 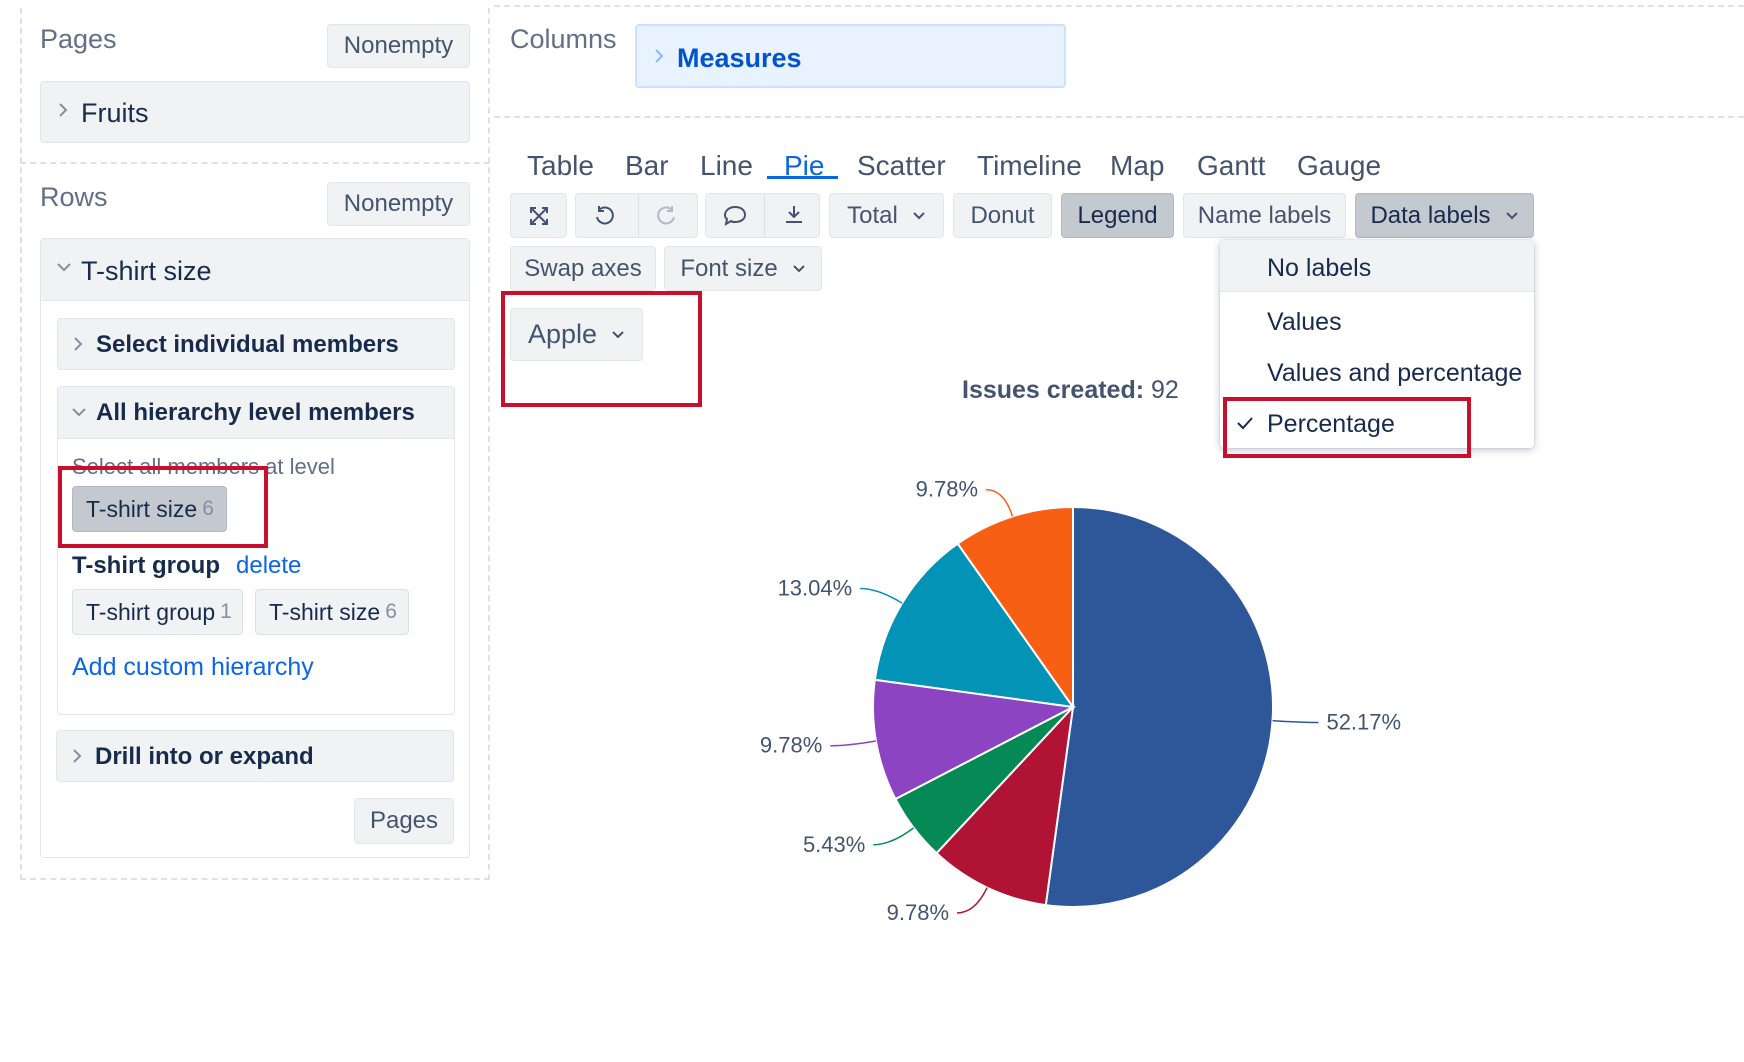 What do you see at coordinates (1053, 390) in the screenshot?
I see `chart-title-label: Issues created:` at bounding box center [1053, 390].